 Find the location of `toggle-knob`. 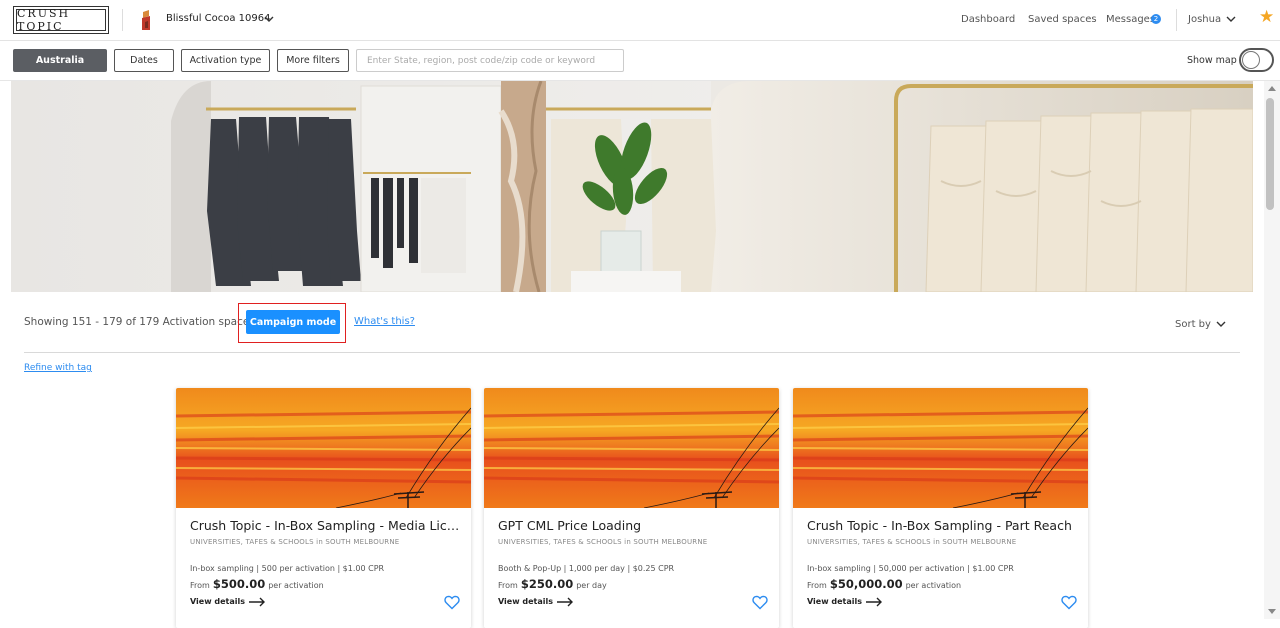

toggle-knob is located at coordinates (1251, 60).